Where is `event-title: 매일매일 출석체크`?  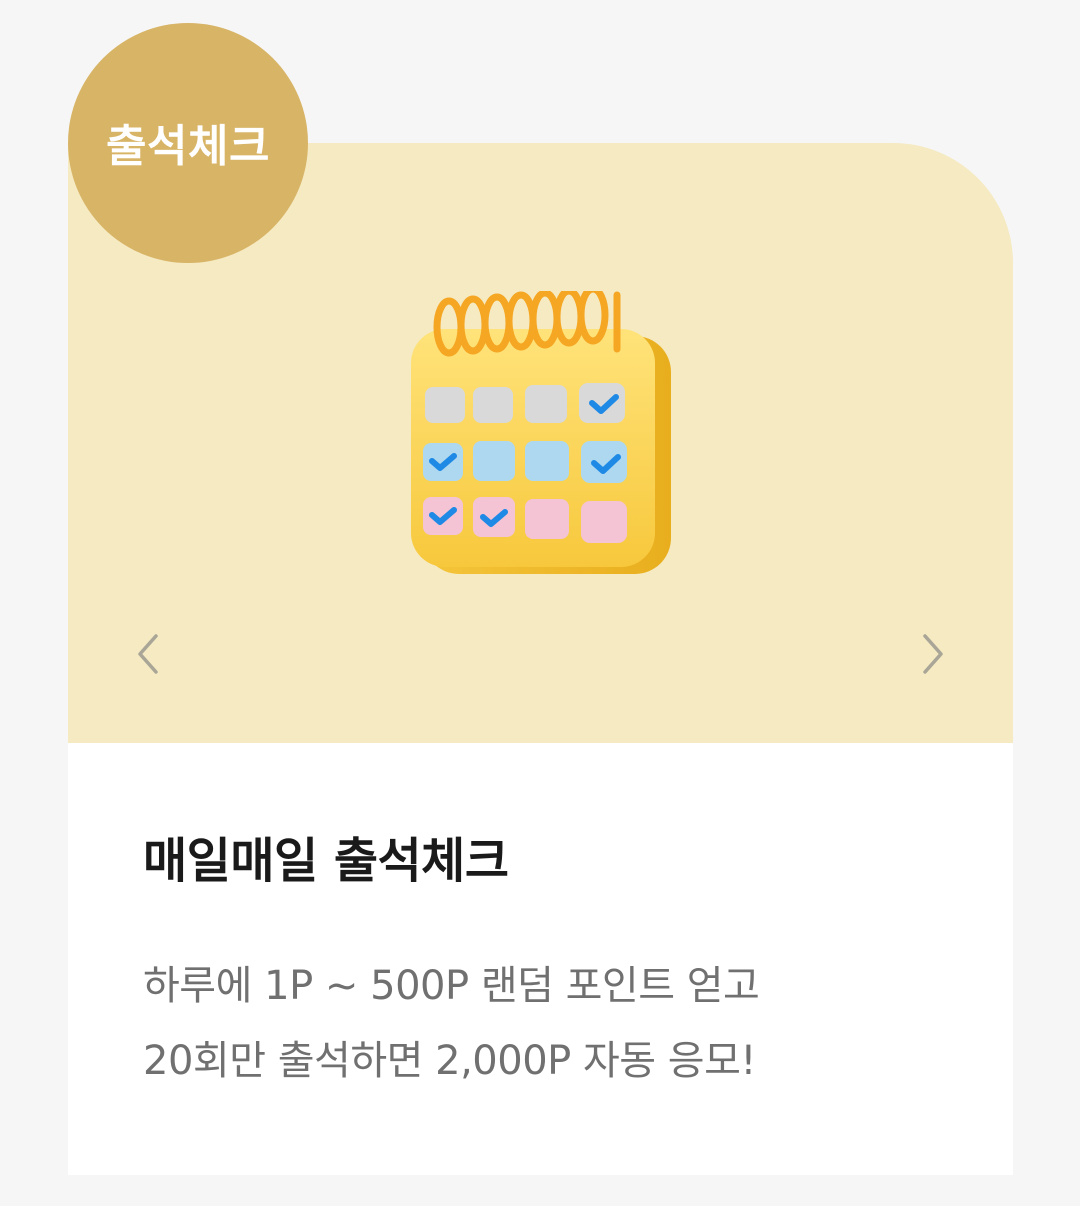 event-title: 매일매일 출석체크 is located at coordinates (326, 861).